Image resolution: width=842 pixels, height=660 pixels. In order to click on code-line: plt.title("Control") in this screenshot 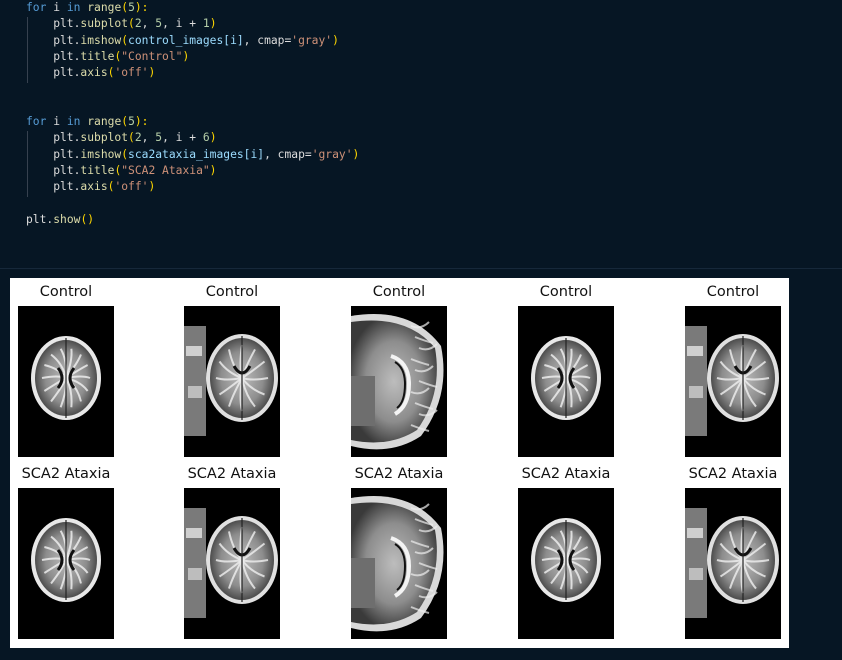, I will do `click(108, 56)`.